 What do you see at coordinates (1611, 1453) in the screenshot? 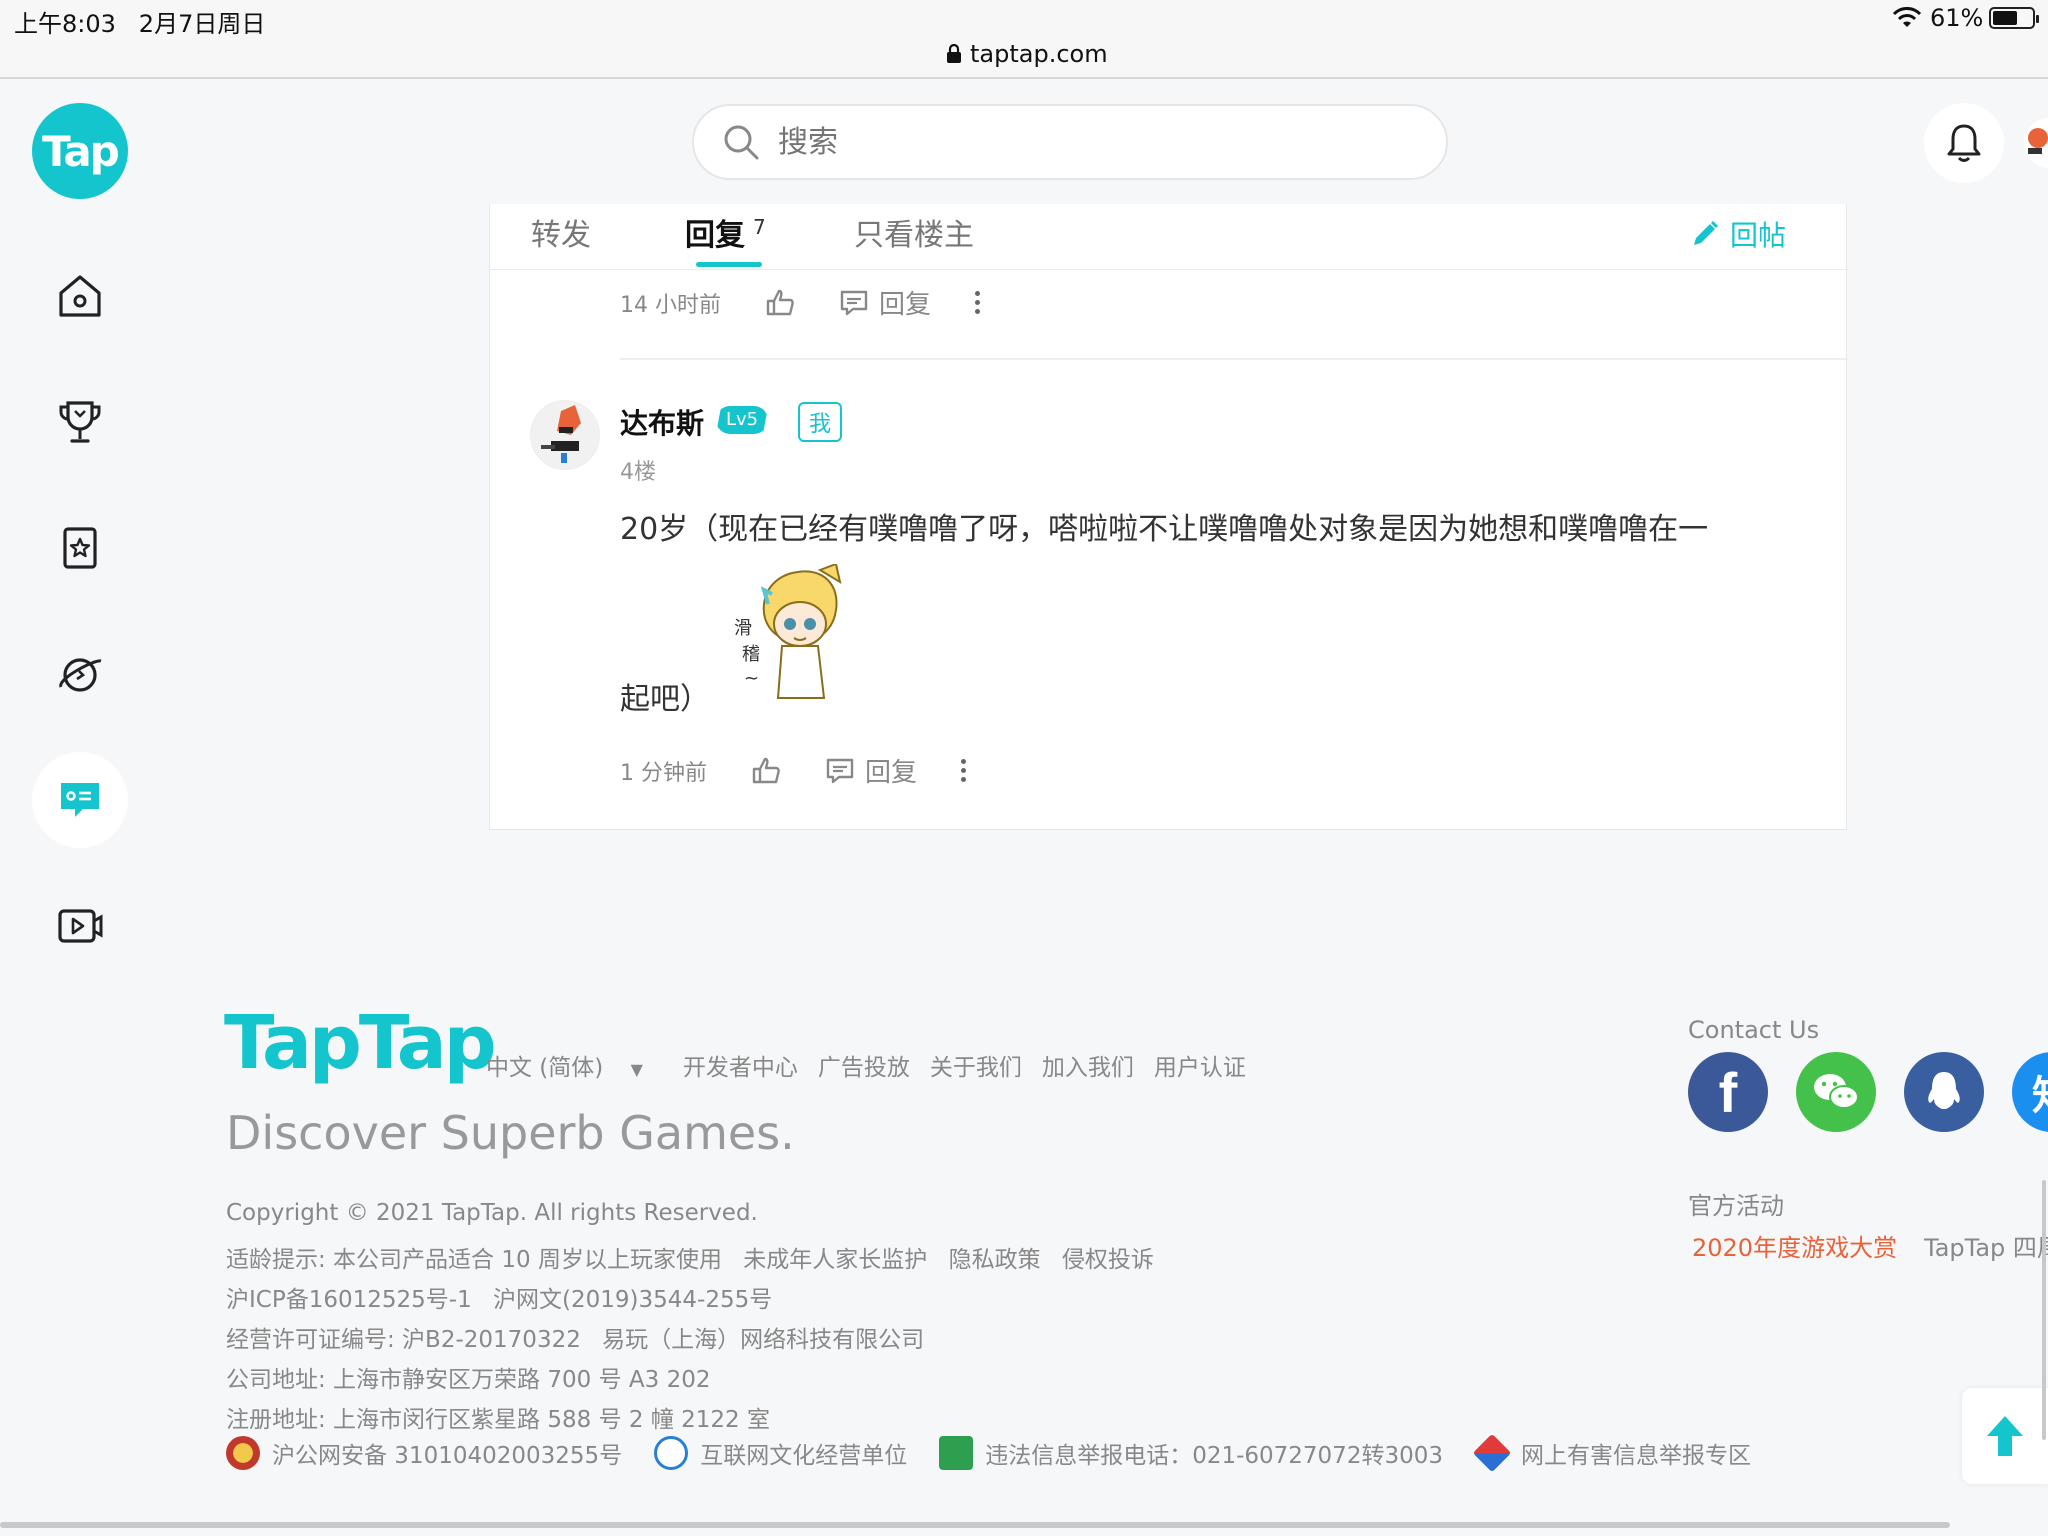
I see `harmful-report-link: 网上有害信息举报专区` at bounding box center [1611, 1453].